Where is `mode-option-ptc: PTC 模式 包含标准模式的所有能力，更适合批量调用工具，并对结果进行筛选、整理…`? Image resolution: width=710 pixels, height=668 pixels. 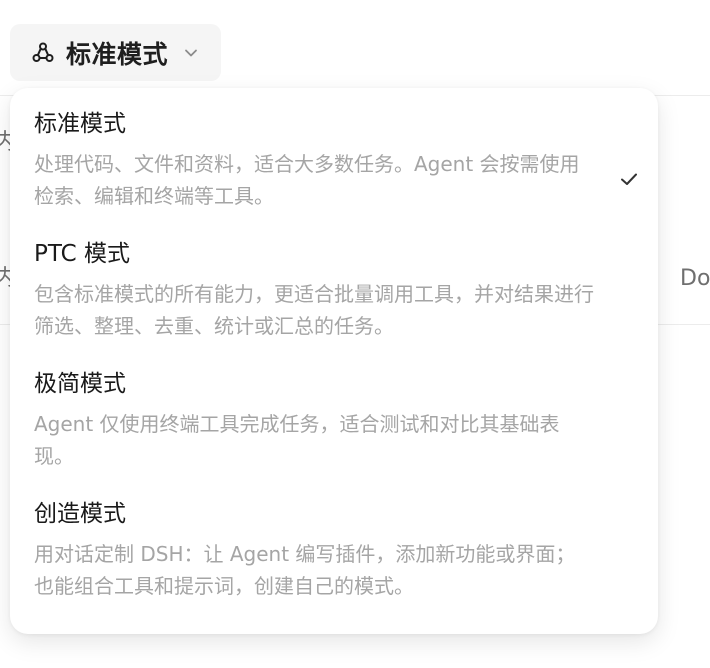 mode-option-ptc: PTC 模式 包含标准模式的所有能力，更适合批量调用工具，并对结果进行筛选、整理… is located at coordinates (334, 290).